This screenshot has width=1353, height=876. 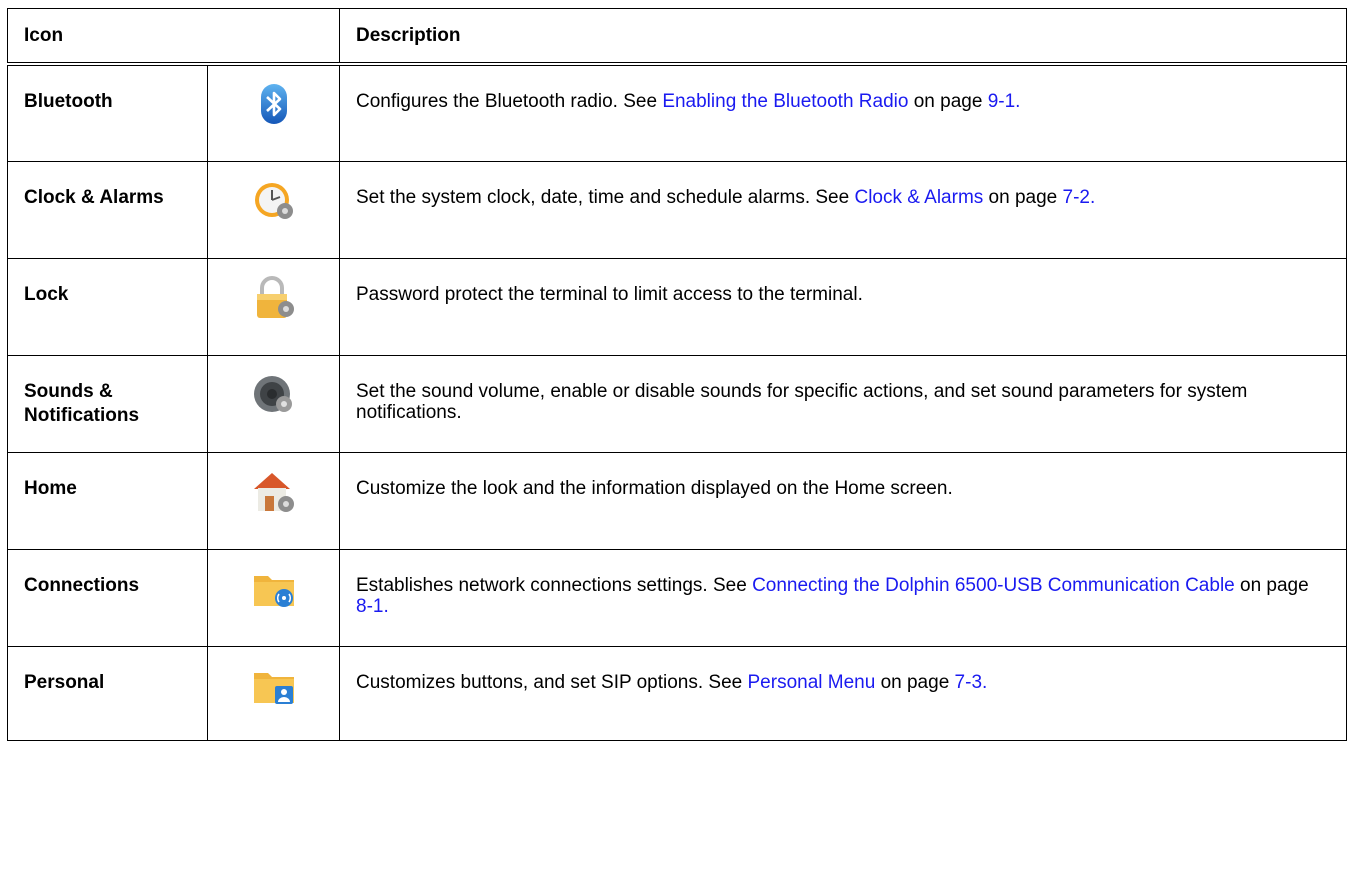 What do you see at coordinates (372, 606) in the screenshot?
I see `page-link: 8-1.` at bounding box center [372, 606].